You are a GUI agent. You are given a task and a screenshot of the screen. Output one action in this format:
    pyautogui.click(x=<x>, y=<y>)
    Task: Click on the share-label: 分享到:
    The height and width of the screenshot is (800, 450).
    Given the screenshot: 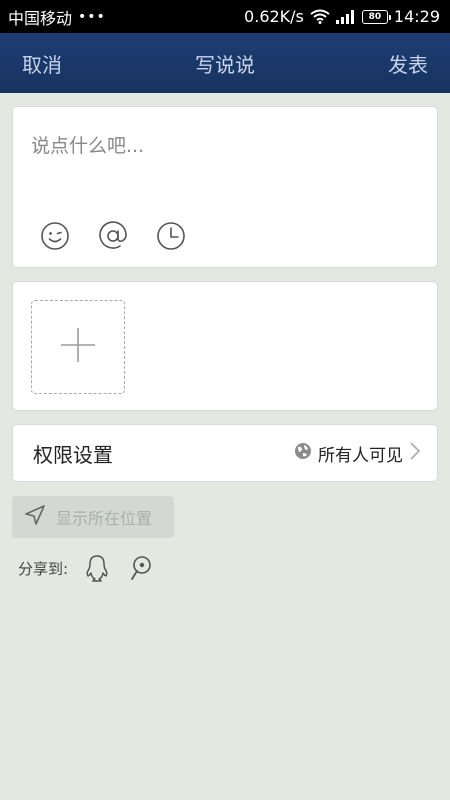 What is the action you would take?
    pyautogui.click(x=43, y=568)
    